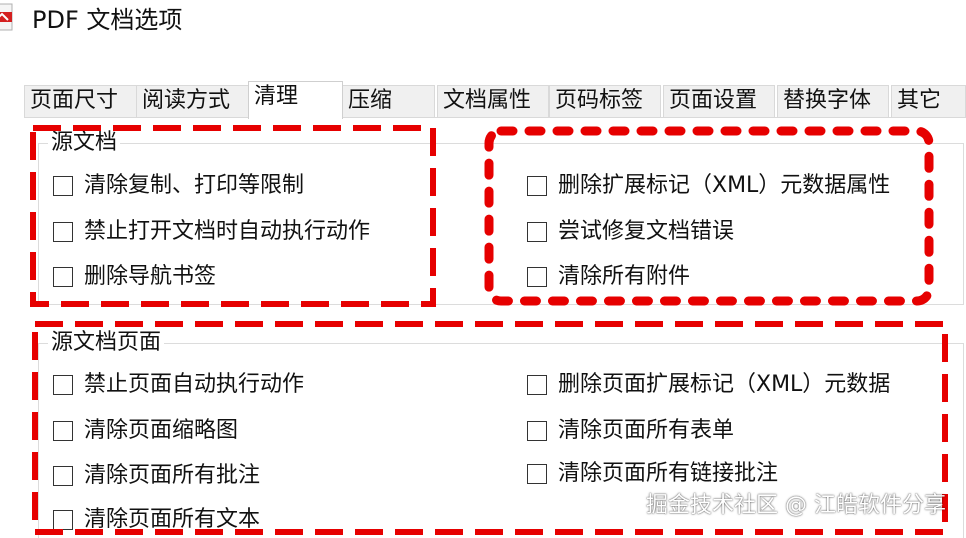 The width and height of the screenshot is (966, 538). I want to click on tab-reading-mode: 阅读方式, so click(192, 101).